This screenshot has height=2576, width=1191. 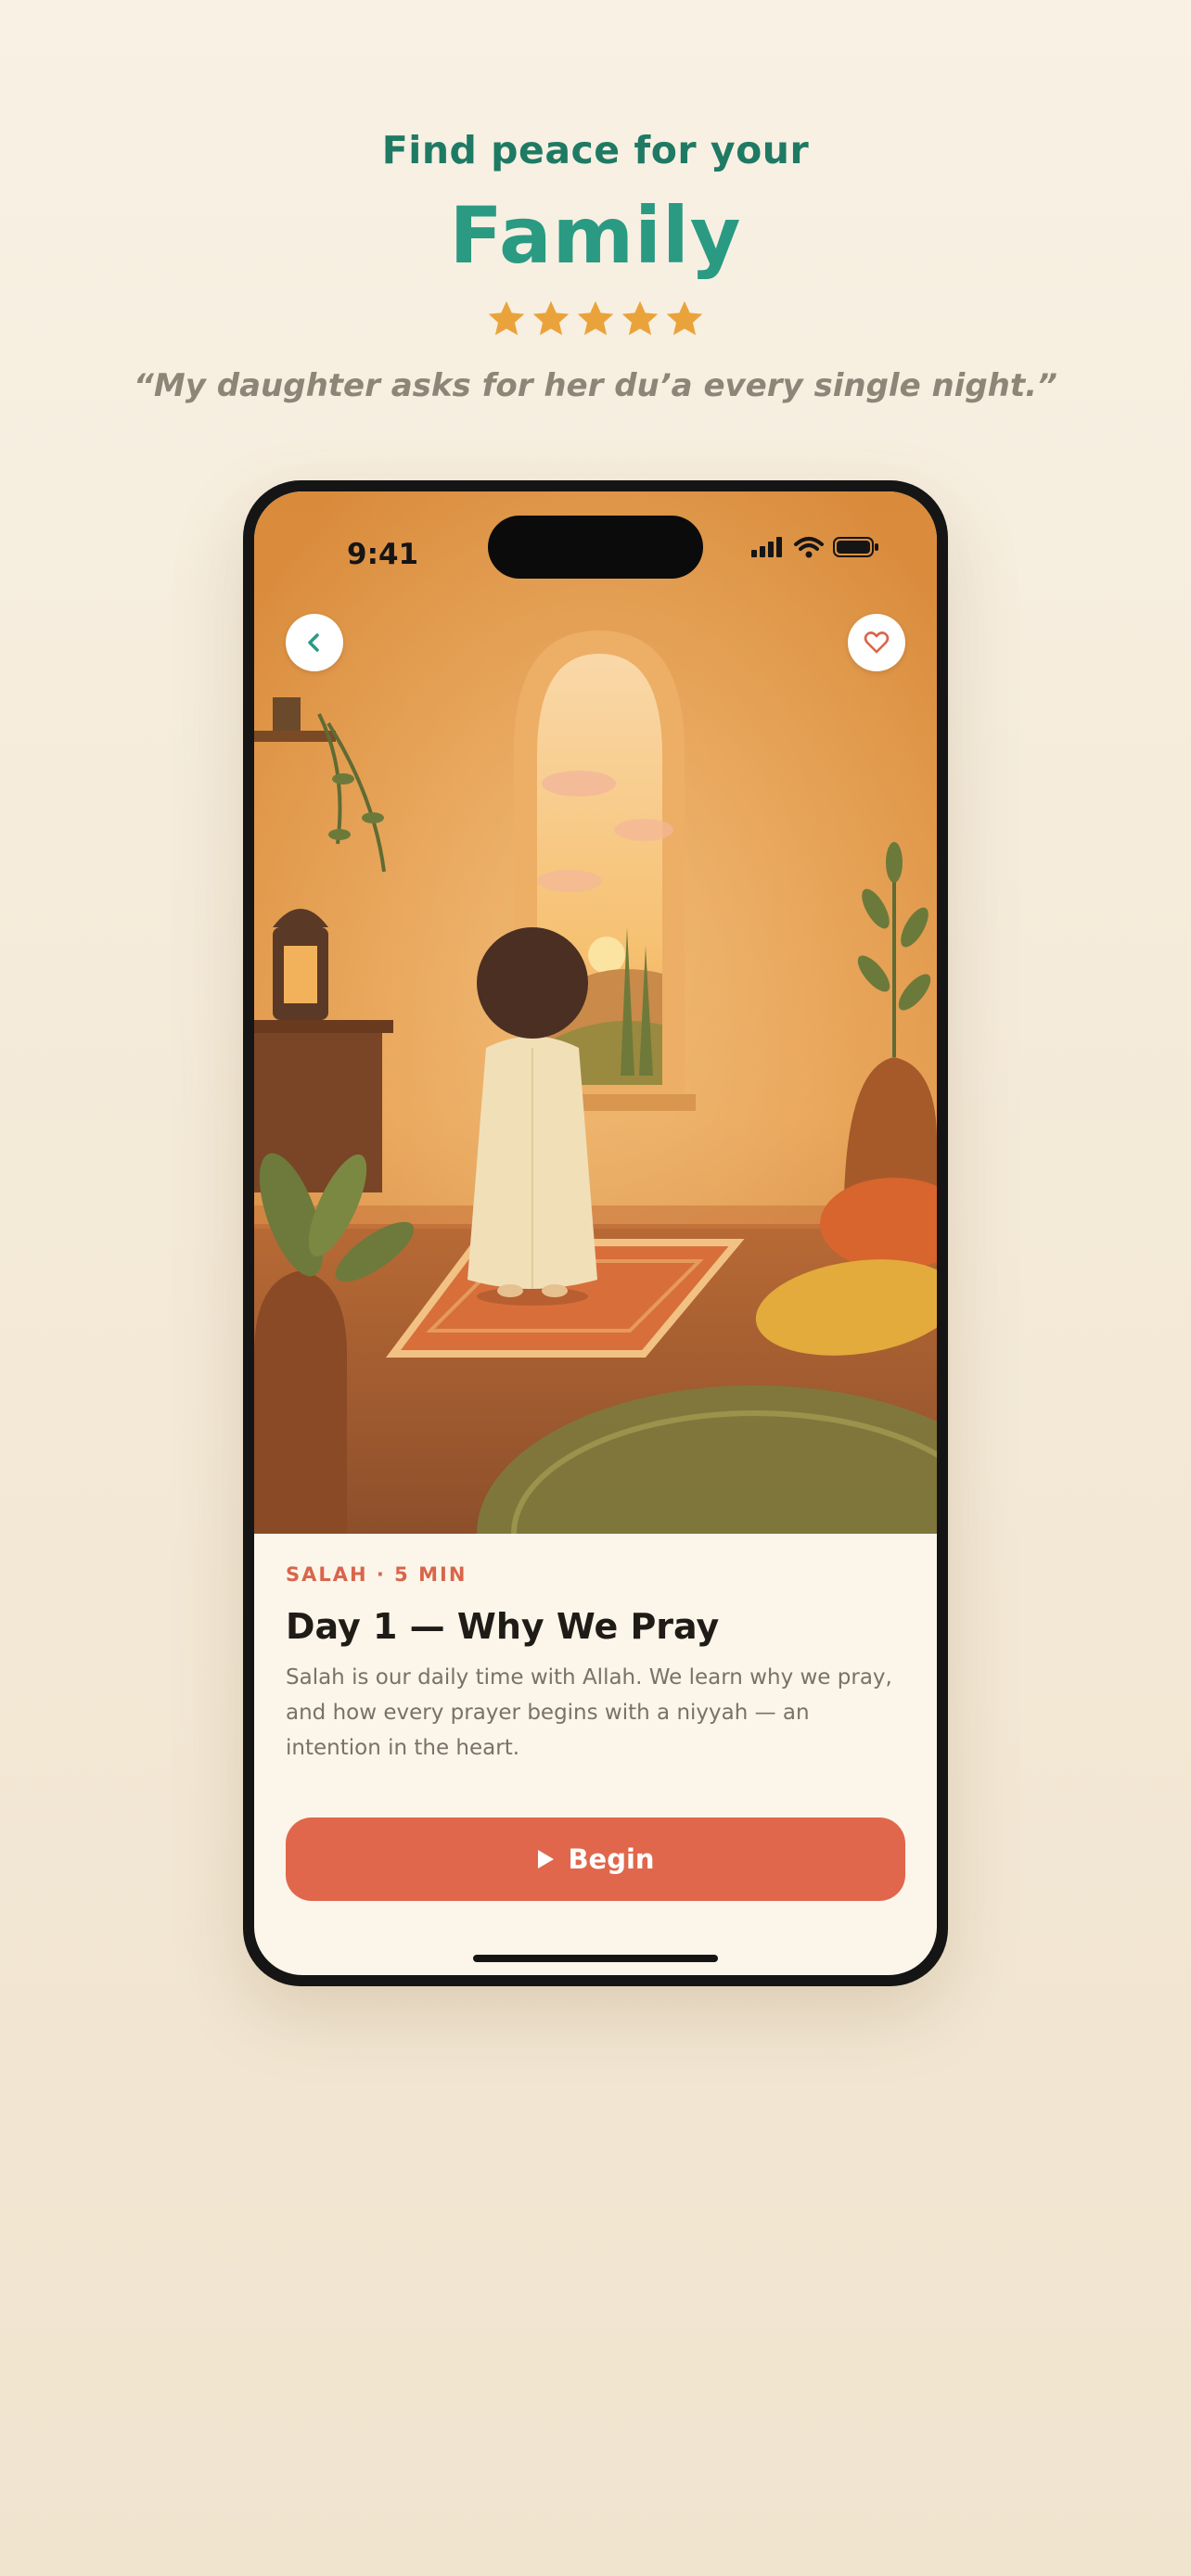 I want to click on headline-family: Family, so click(x=595, y=235).